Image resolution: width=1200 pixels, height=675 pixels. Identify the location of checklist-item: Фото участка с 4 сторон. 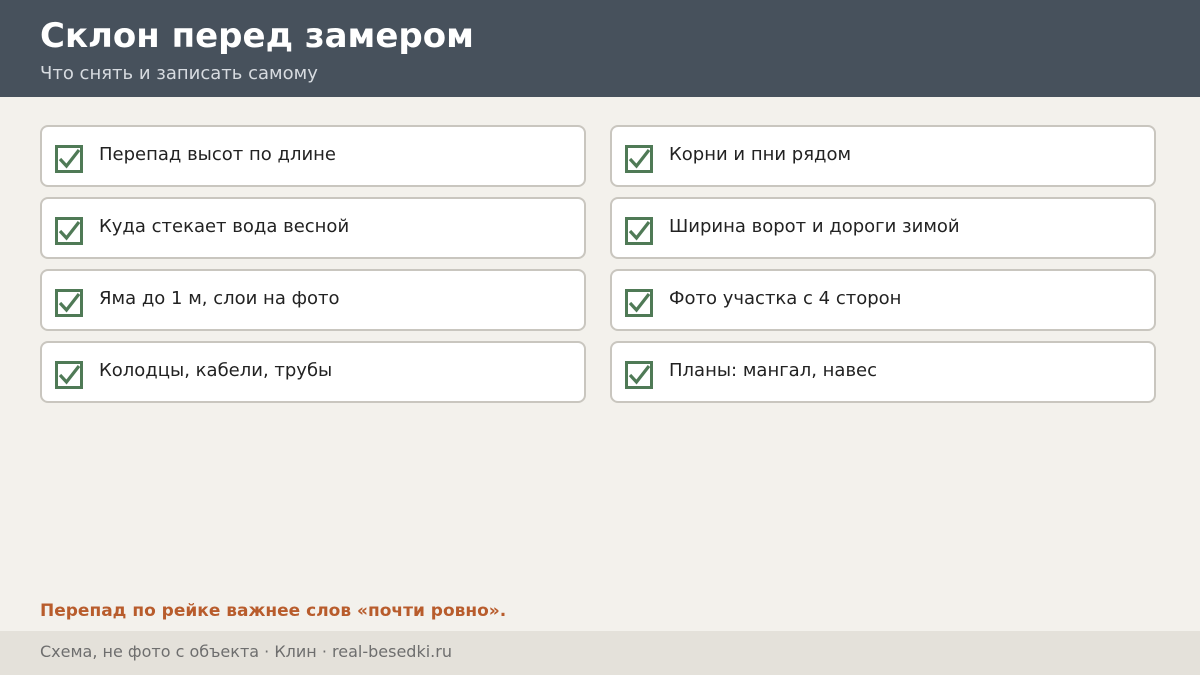
(883, 300).